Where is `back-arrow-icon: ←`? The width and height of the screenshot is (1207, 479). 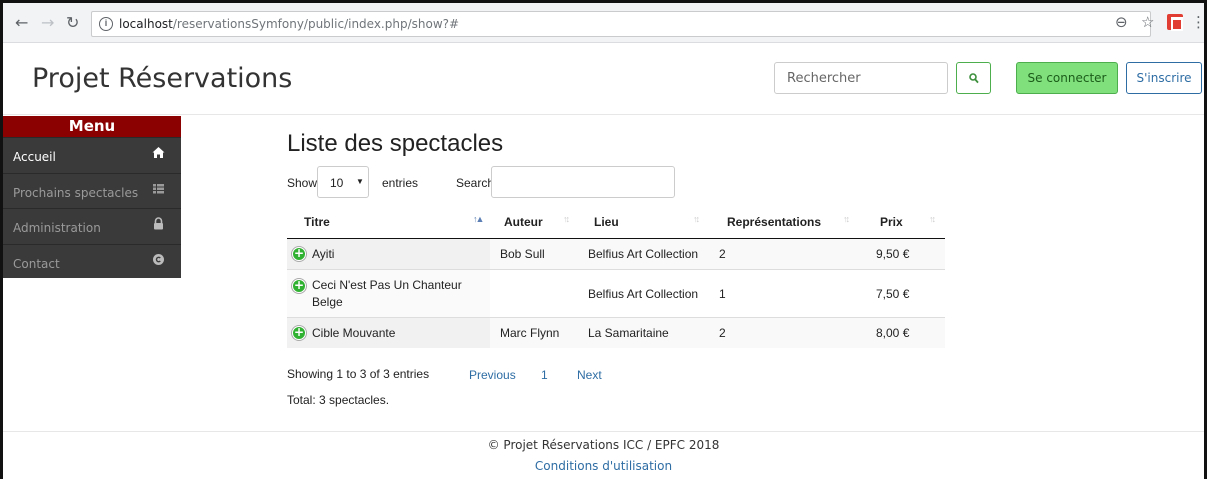 back-arrow-icon: ← is located at coordinates (21, 23).